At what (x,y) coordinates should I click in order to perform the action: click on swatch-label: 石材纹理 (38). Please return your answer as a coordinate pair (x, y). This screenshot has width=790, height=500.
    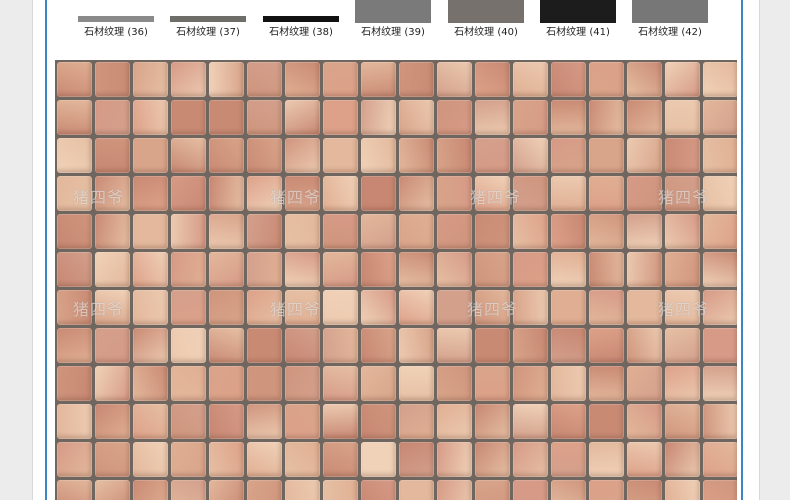
    Looking at the image, I should click on (301, 32).